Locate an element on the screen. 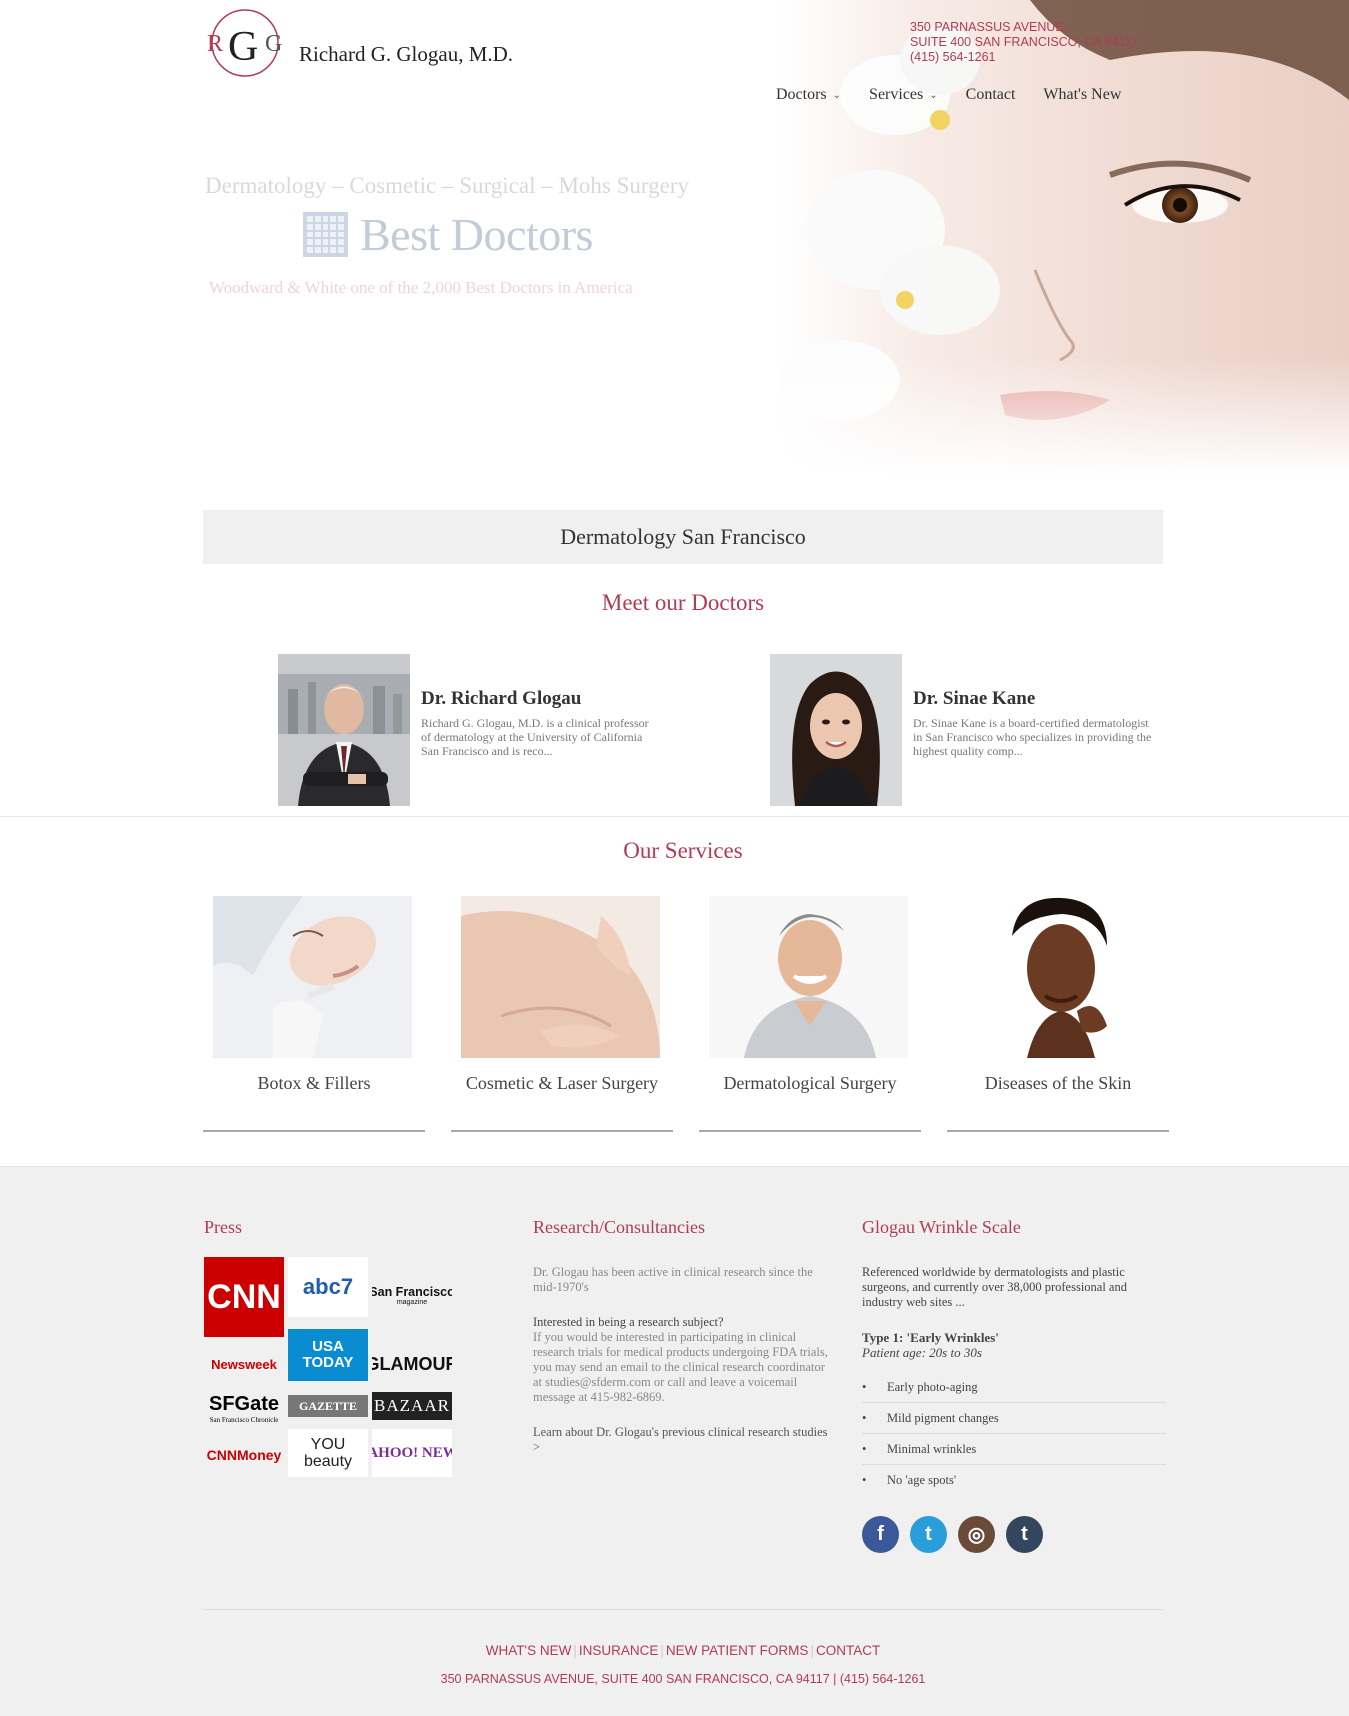 Image resolution: width=1349 pixels, height=1716 pixels. sf-magazine-logo: San Francisco magazine is located at coordinates (412, 1295).